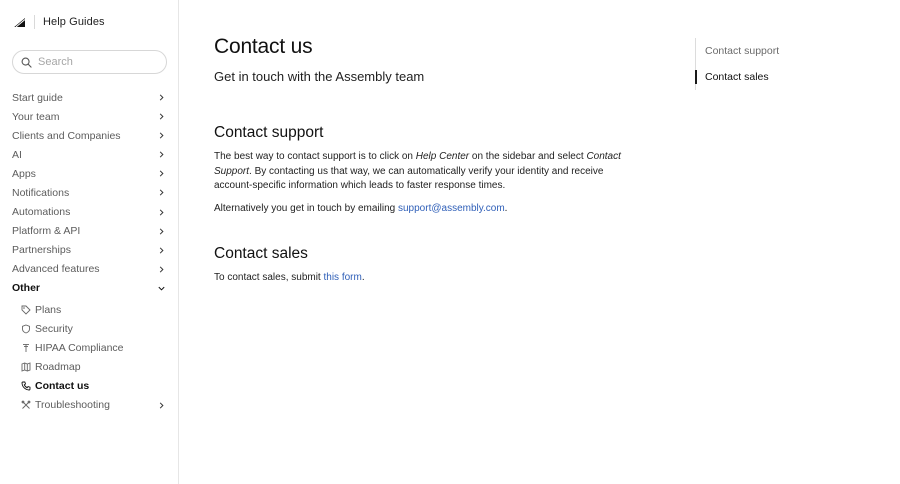  I want to click on tag-icon, so click(26, 310).